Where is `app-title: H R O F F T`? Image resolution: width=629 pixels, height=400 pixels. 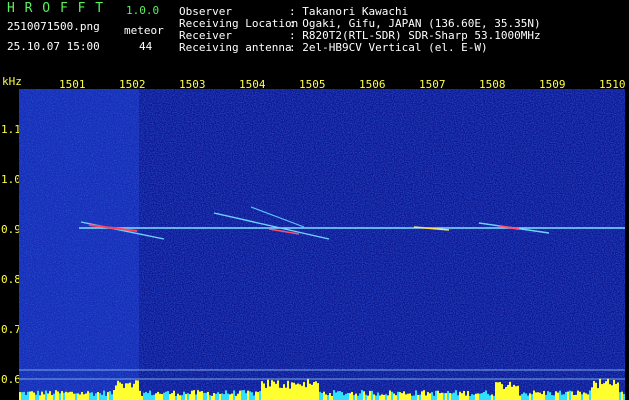 app-title: H R O F F T is located at coordinates (56, 8).